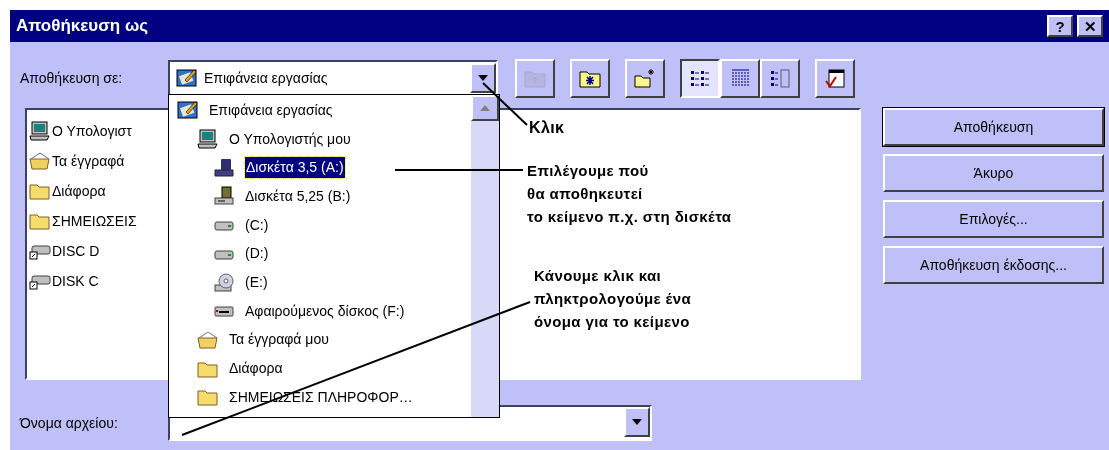  What do you see at coordinates (700, 78) in the screenshot?
I see `view-button` at bounding box center [700, 78].